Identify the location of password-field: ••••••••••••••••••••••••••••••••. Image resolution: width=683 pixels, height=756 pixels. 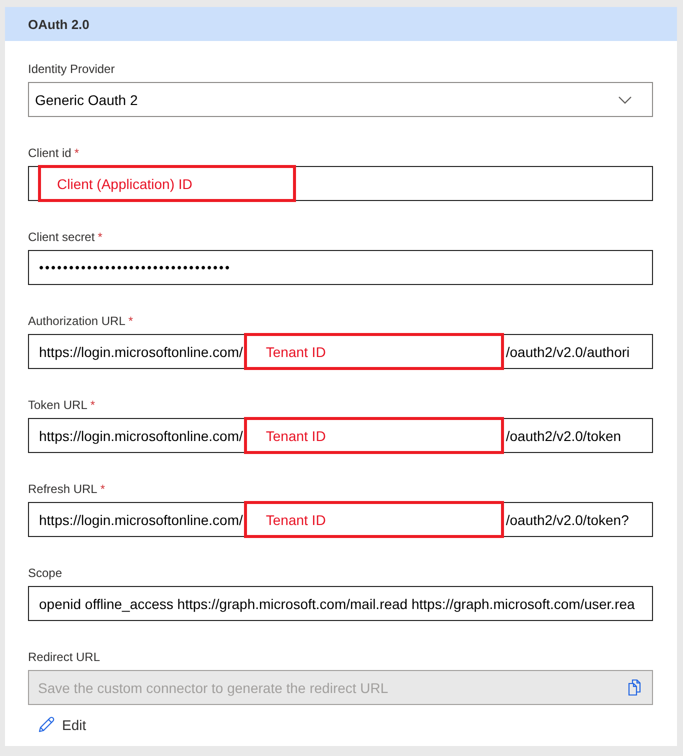
(340, 267).